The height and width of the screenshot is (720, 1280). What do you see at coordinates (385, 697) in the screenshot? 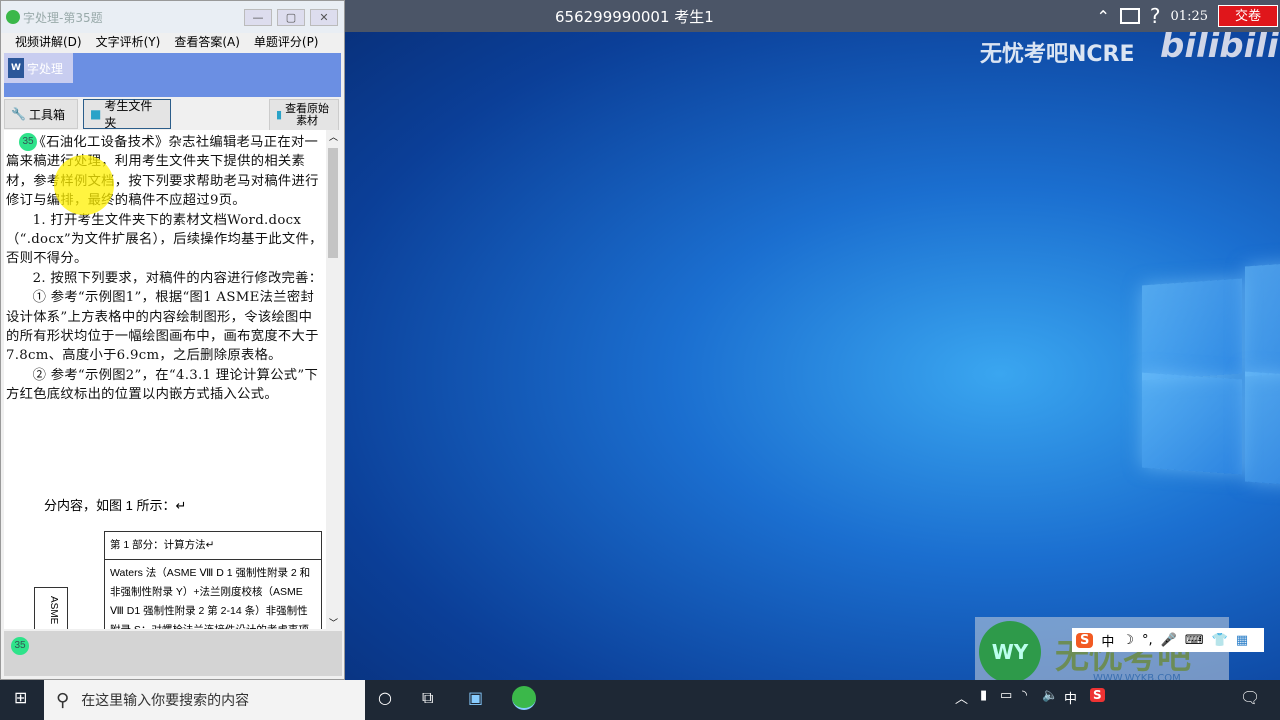
I see `cortana-icon: ○` at bounding box center [385, 697].